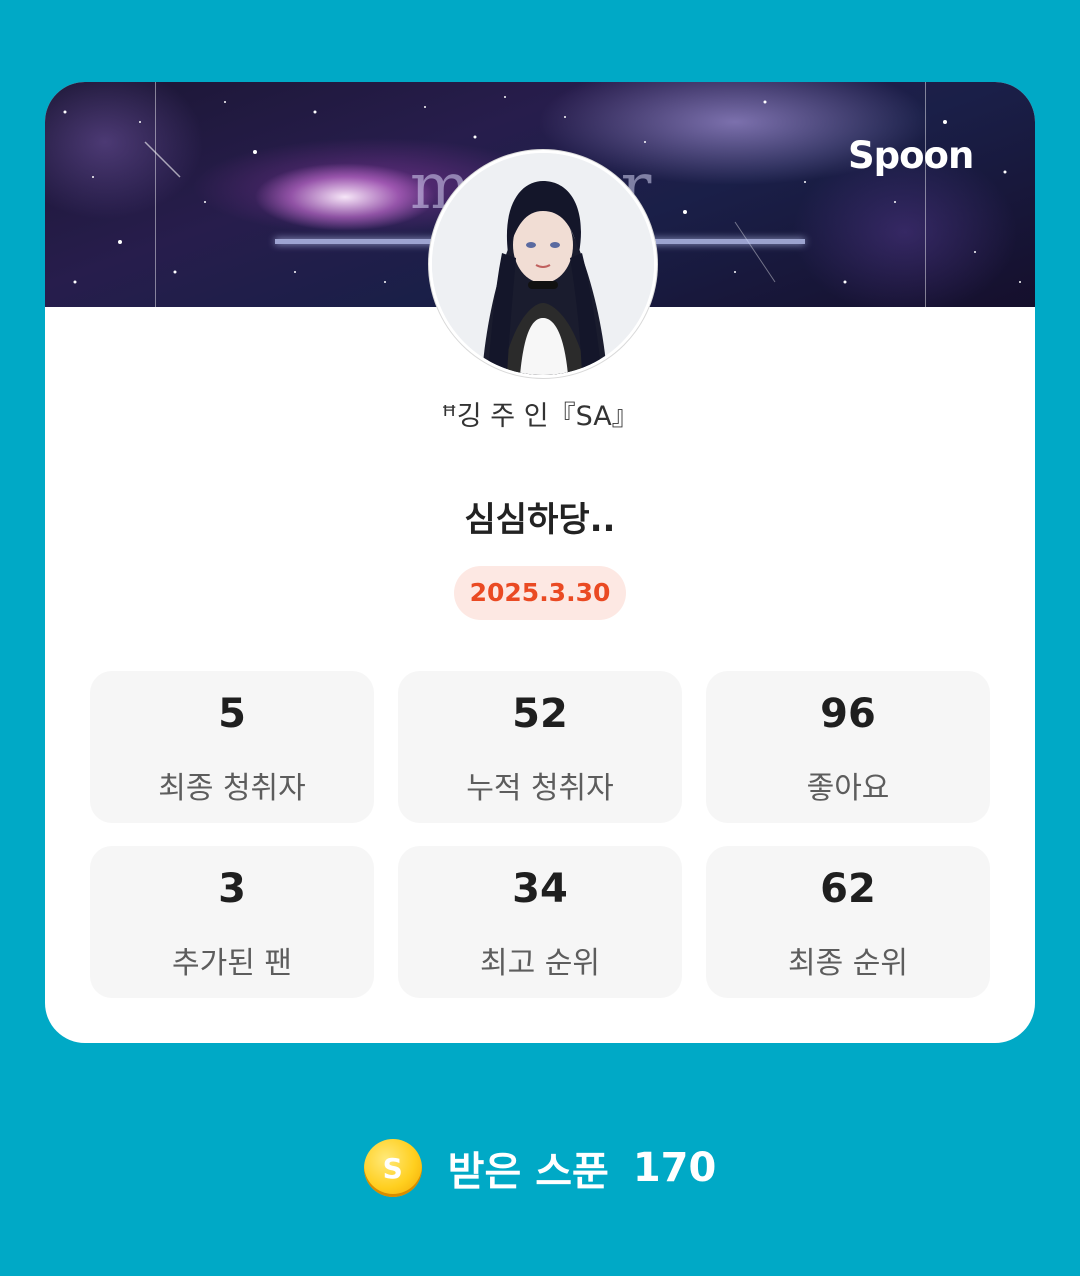 Image resolution: width=1080 pixels, height=1276 pixels. I want to click on stat-total-listeners: 52 누적 청취자, so click(540, 747).